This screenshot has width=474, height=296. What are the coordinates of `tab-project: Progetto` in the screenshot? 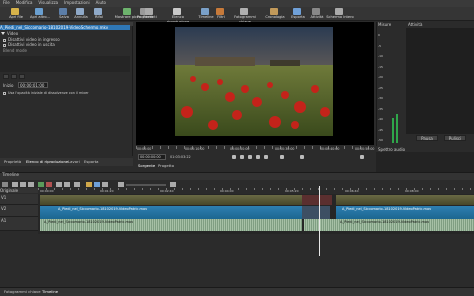 It's located at (166, 165).